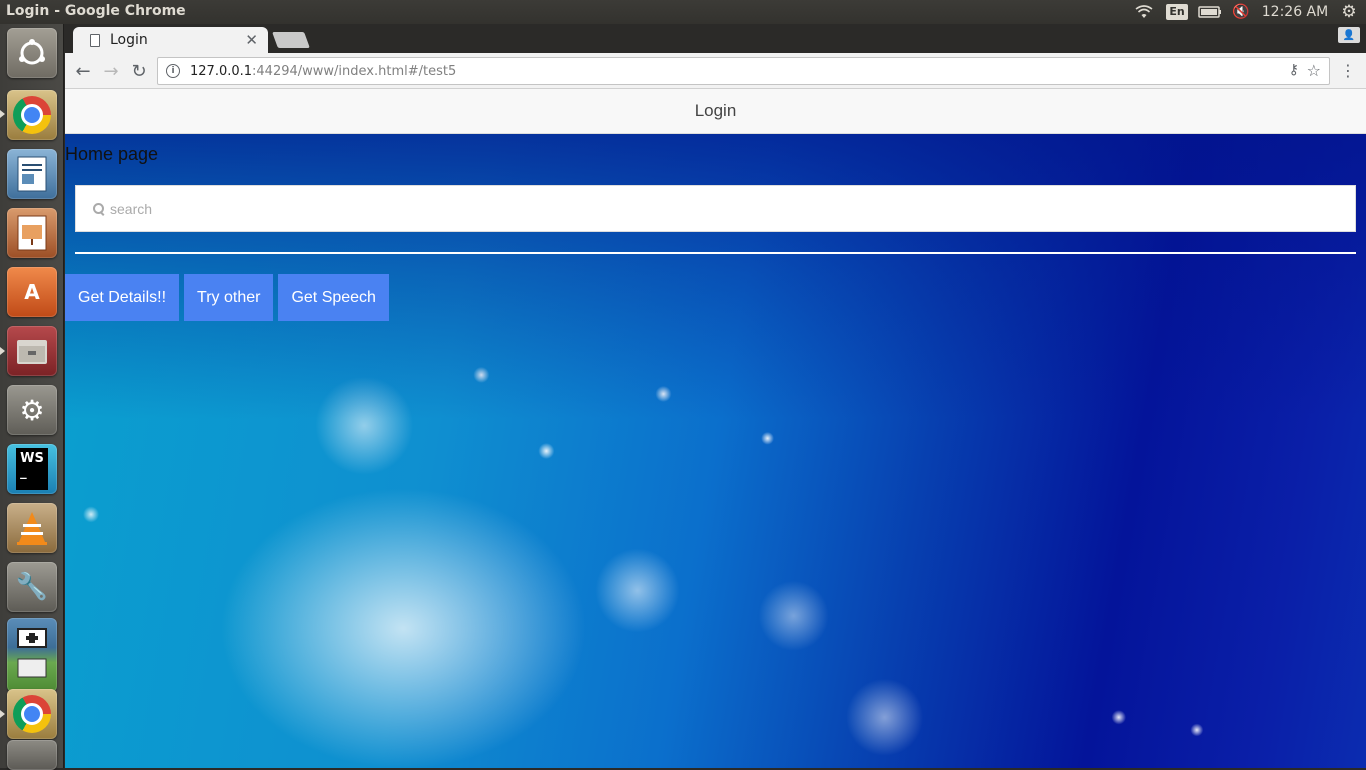 Image resolution: width=1366 pixels, height=770 pixels. What do you see at coordinates (95, 40) in the screenshot?
I see `page-icon` at bounding box center [95, 40].